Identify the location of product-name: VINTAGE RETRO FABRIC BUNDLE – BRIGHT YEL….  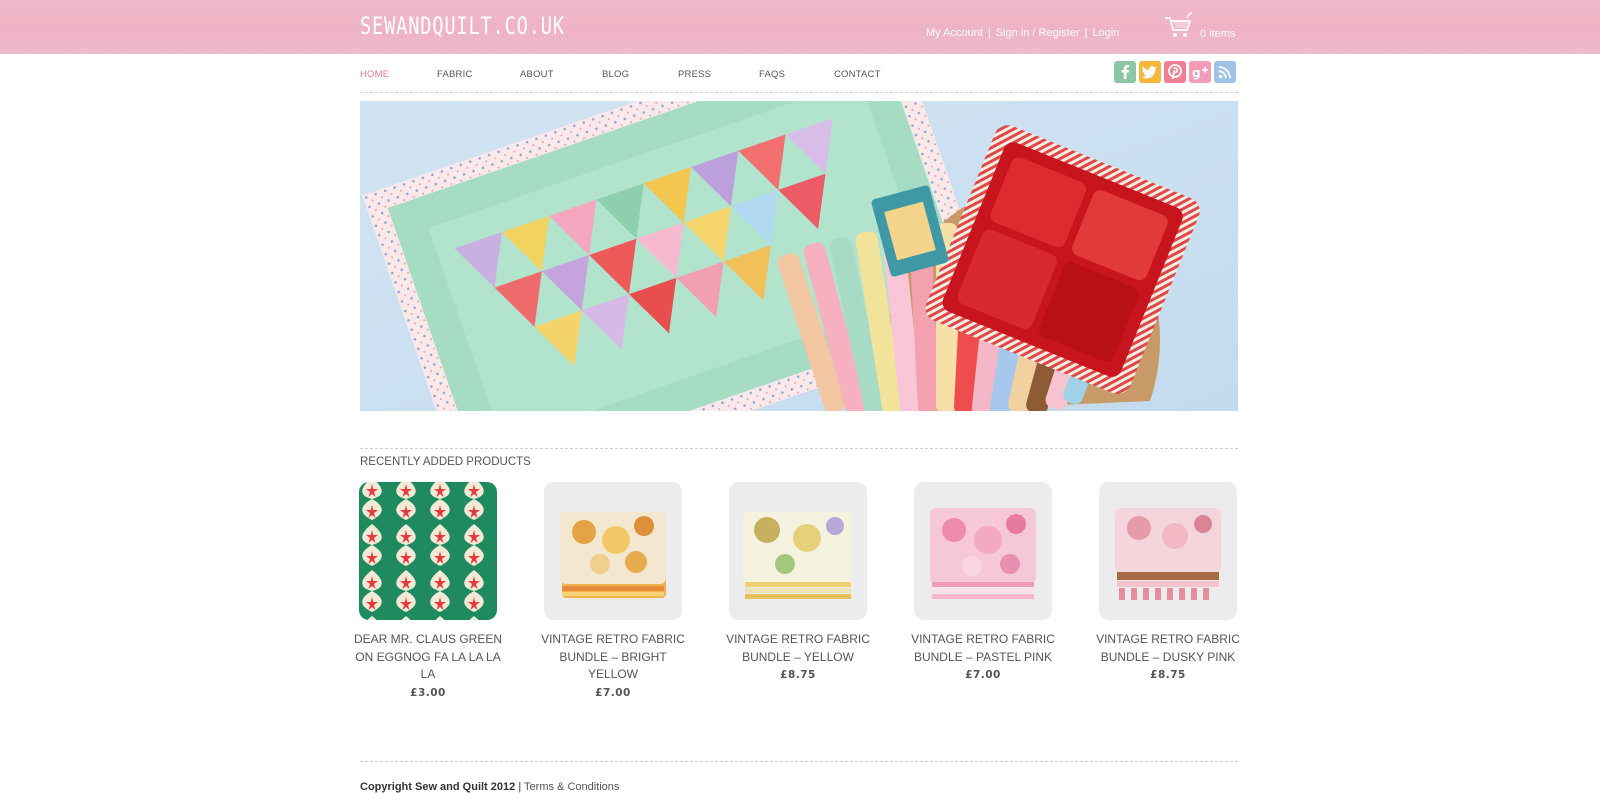
(613, 657).